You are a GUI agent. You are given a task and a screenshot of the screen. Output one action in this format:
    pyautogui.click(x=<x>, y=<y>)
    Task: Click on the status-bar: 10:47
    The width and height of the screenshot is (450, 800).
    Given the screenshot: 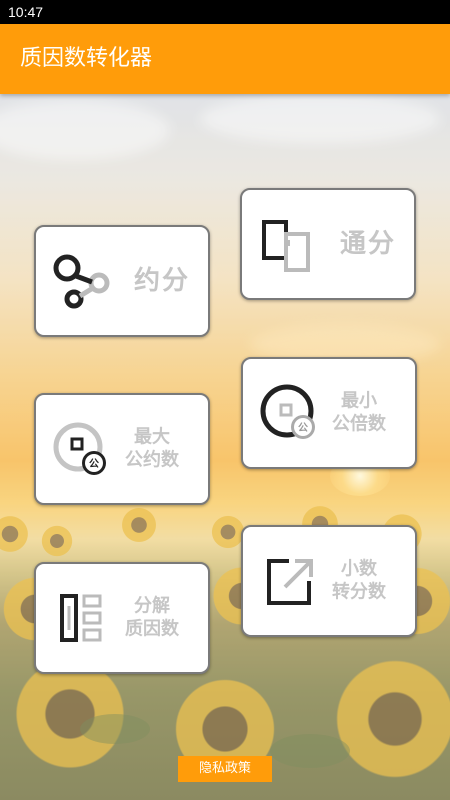 What is the action you would take?
    pyautogui.click(x=225, y=12)
    